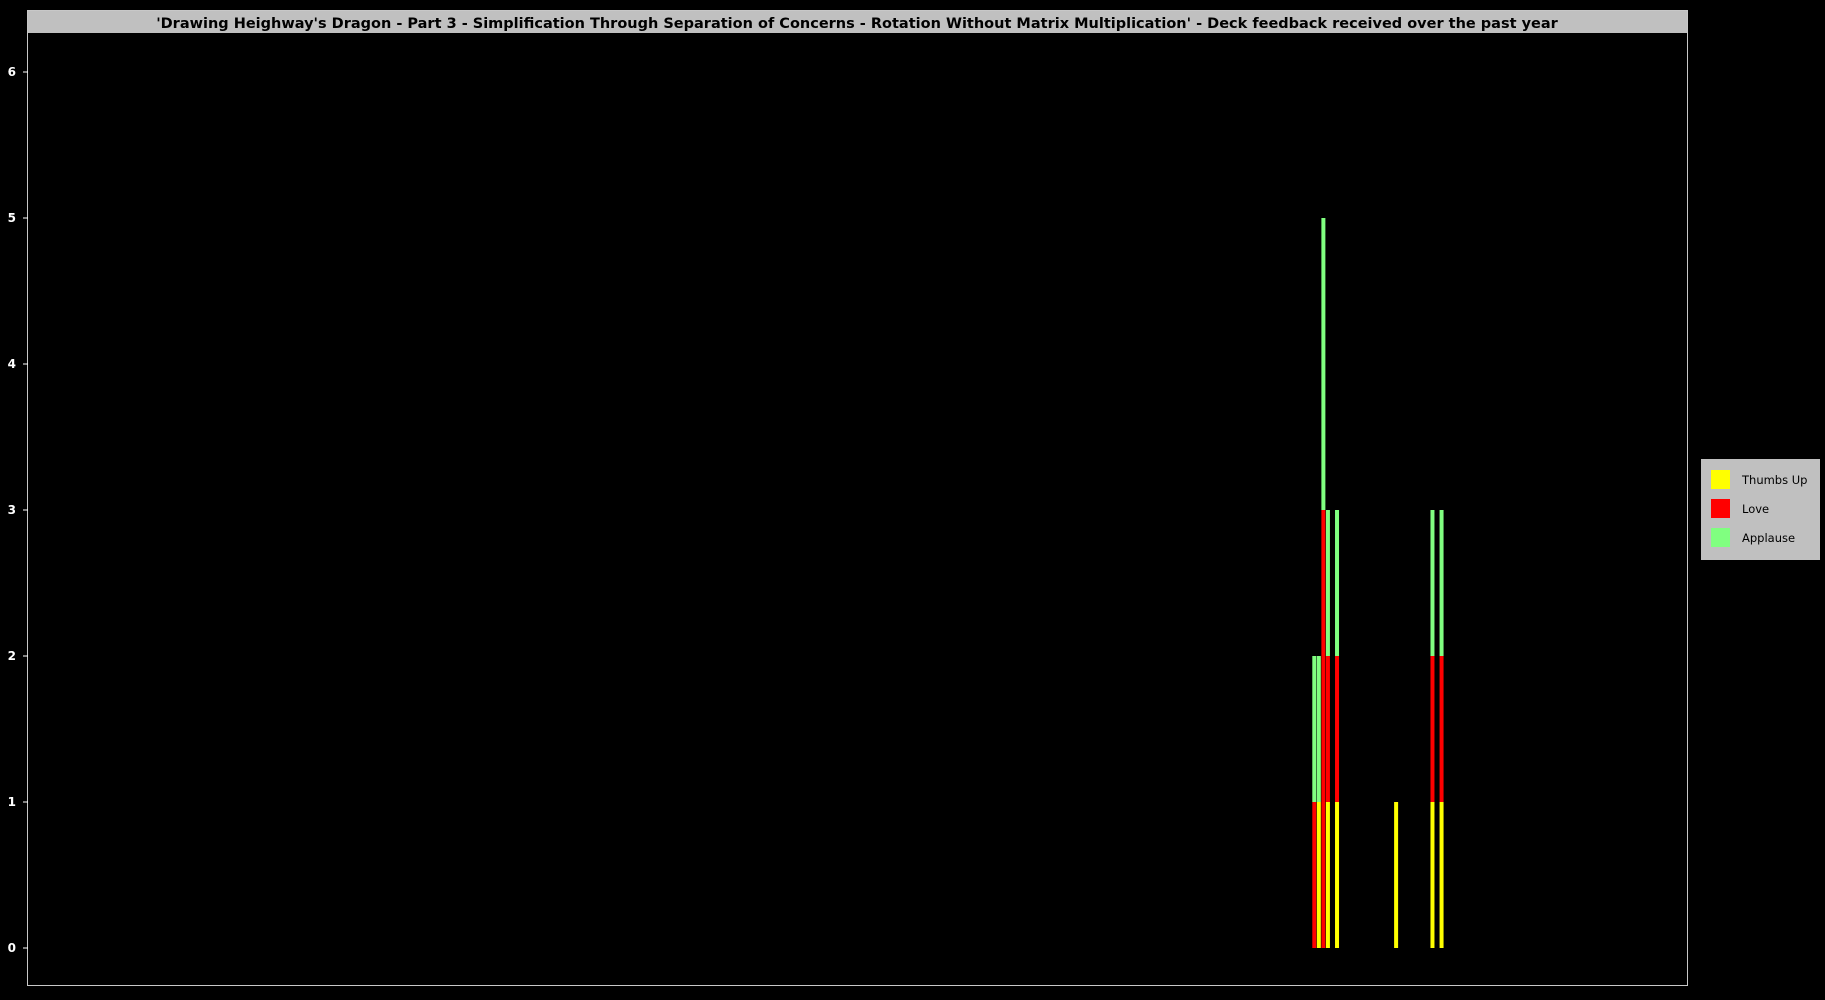 The image size is (1825, 1000). I want to click on legend-label: Thumbs Up, so click(1774, 480).